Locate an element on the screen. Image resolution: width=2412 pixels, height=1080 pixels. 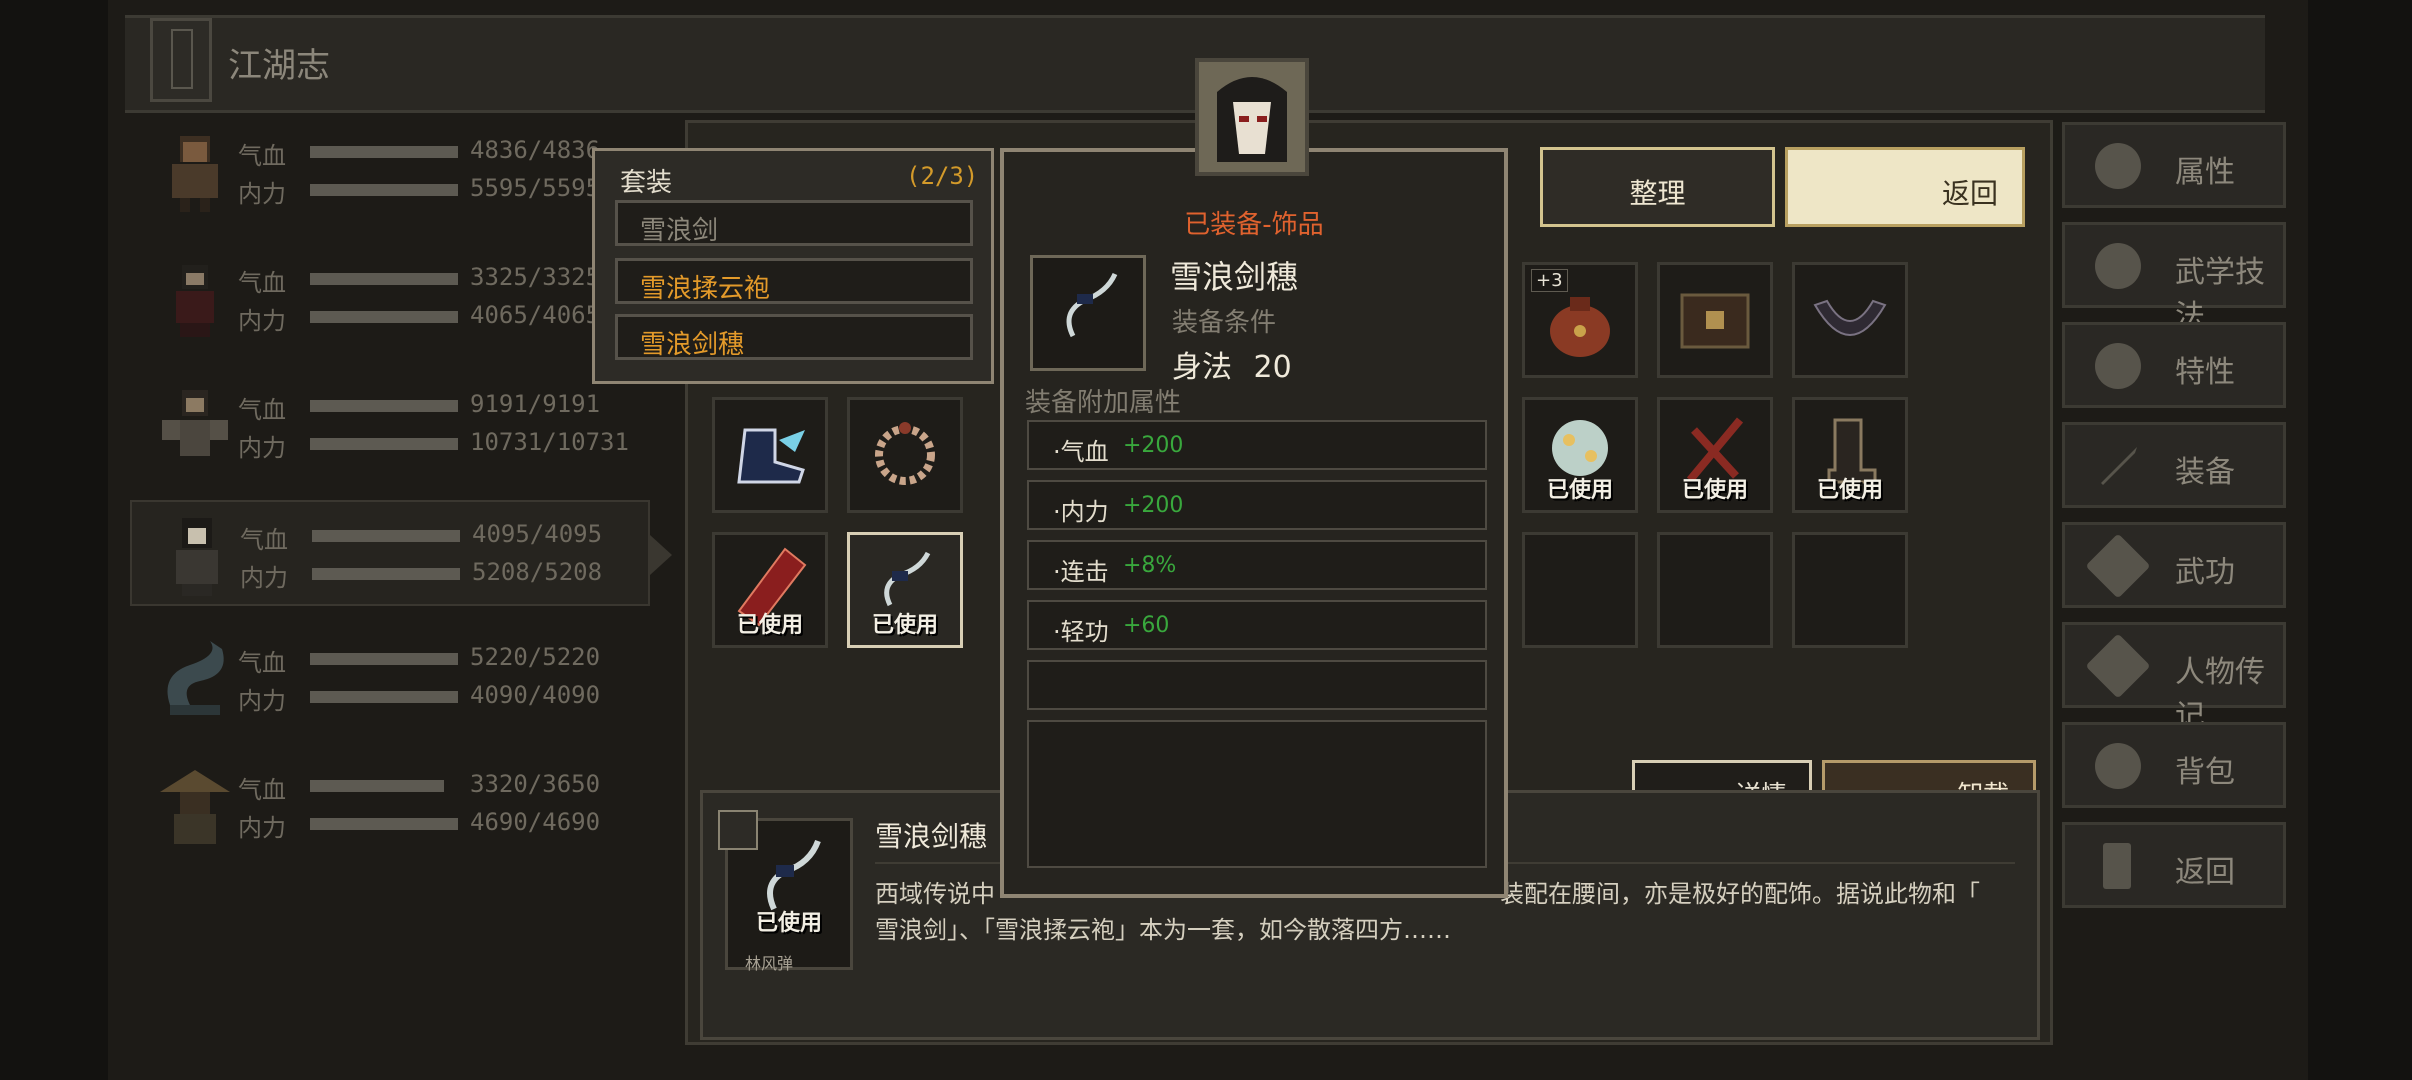
hp-value: 9191/9191 is located at coordinates (535, 404).